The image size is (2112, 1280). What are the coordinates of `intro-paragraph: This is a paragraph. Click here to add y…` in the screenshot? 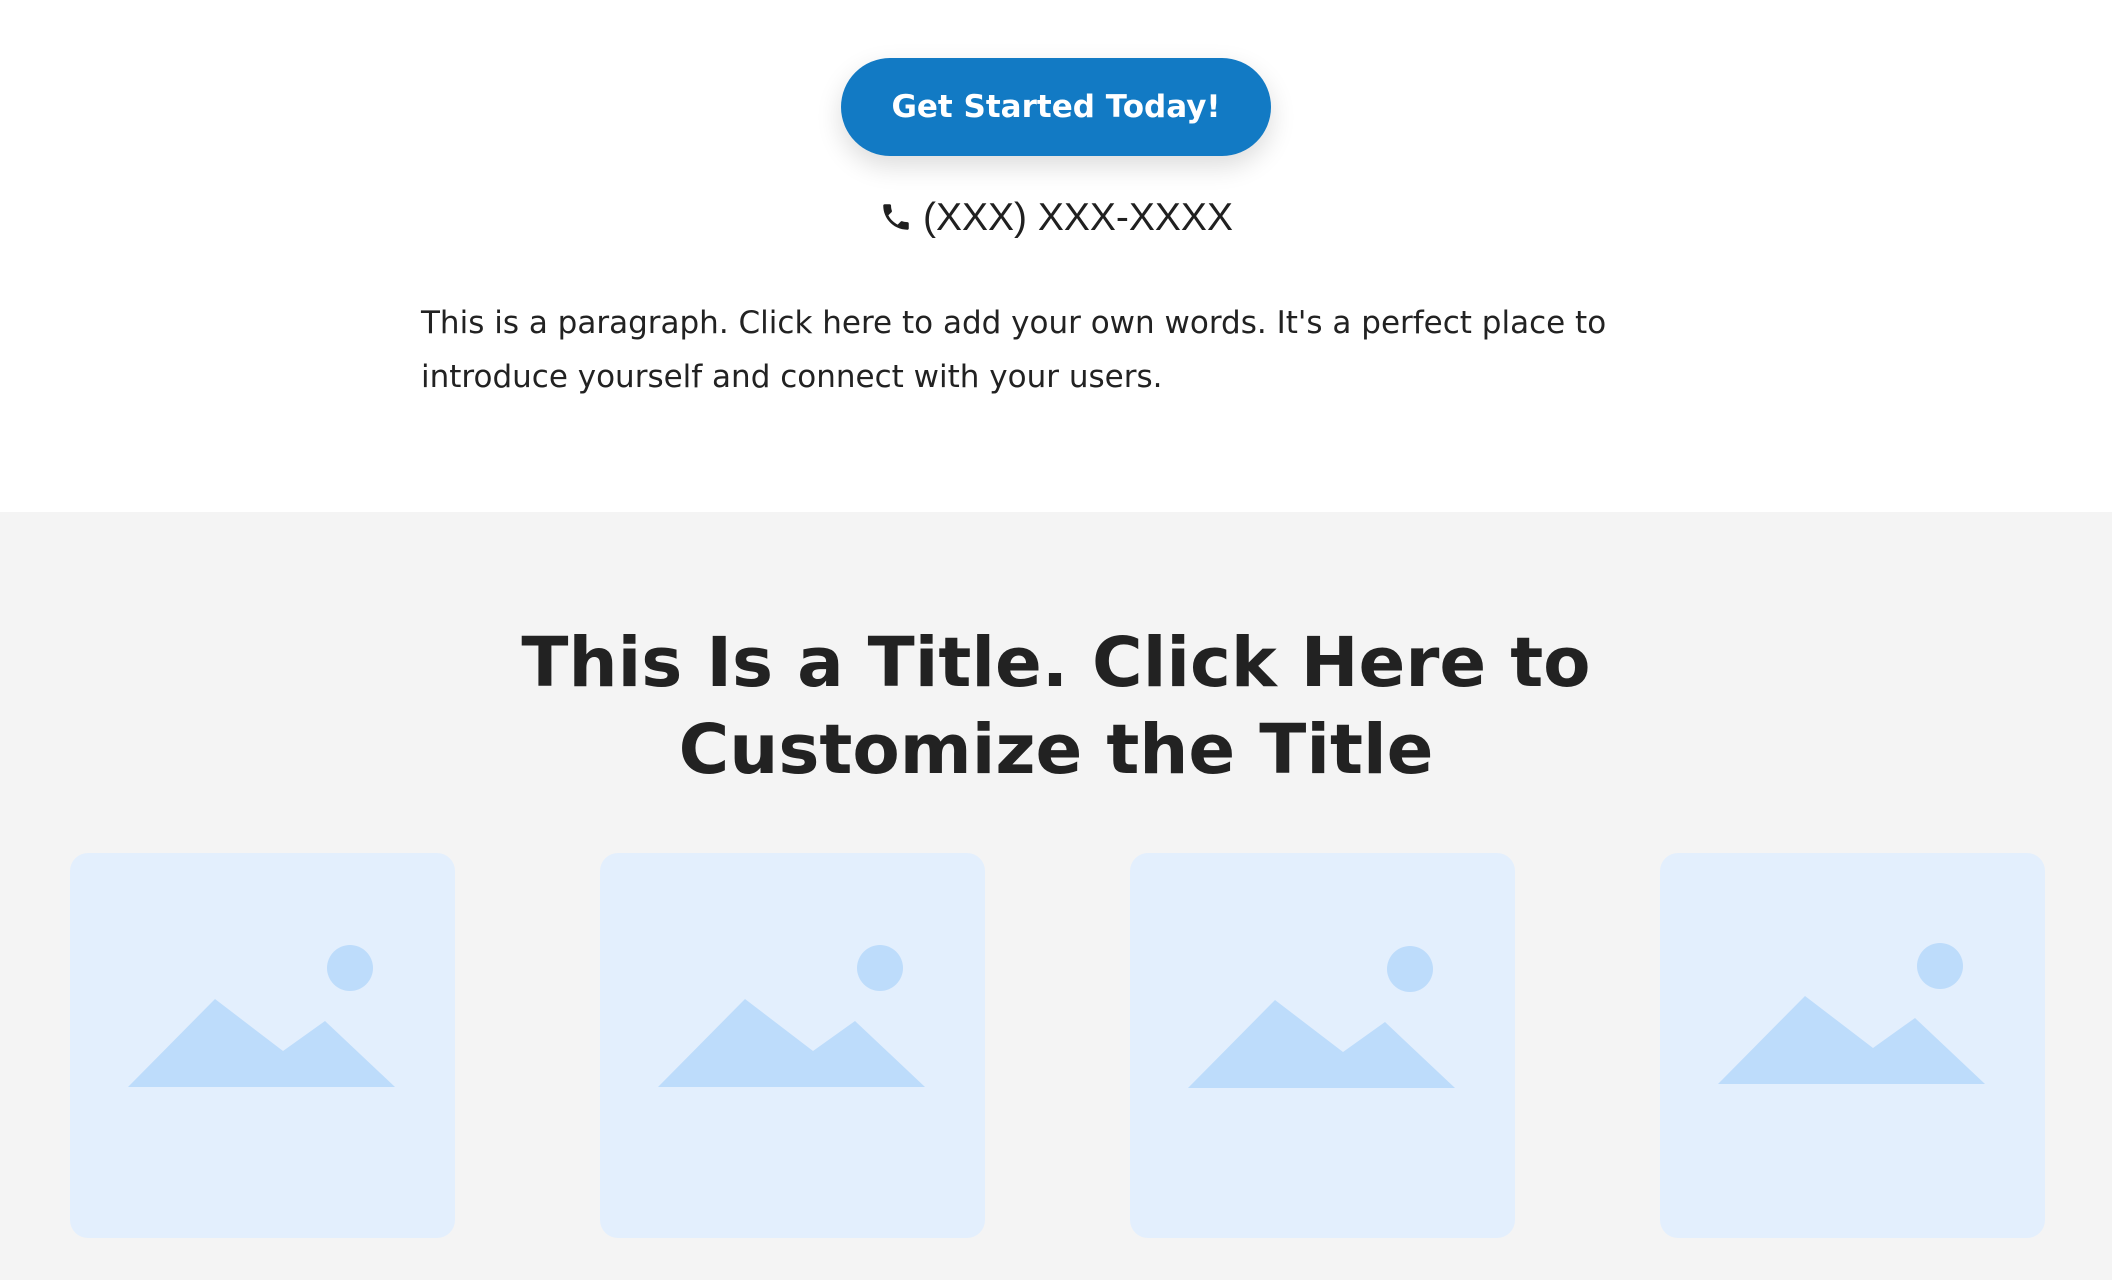 It's located at (1014, 350).